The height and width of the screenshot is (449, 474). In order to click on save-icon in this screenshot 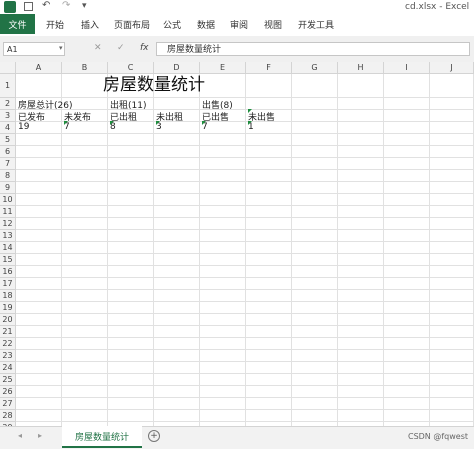, I will do `click(28, 6)`.